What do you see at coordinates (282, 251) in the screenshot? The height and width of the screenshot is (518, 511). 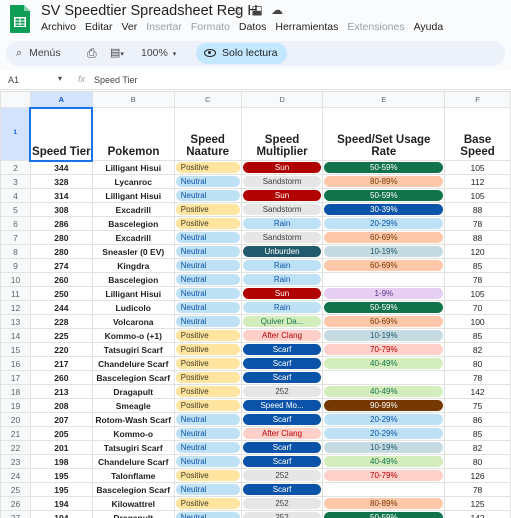 I see `multiplier-cell: Unburden` at bounding box center [282, 251].